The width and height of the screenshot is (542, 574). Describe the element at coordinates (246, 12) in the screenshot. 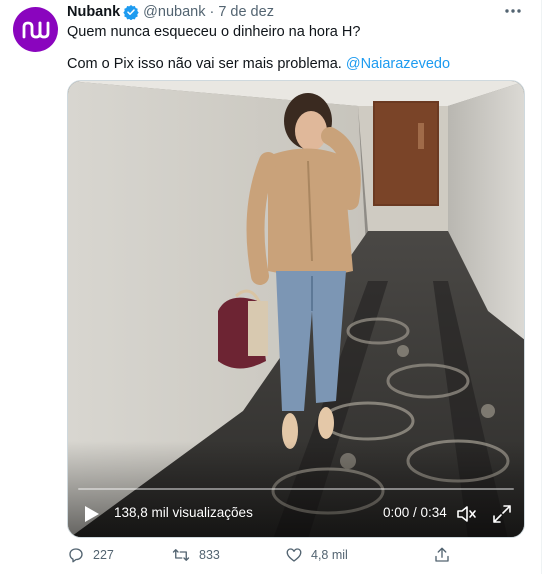

I see `tweet-date: 7 de dez` at that location.